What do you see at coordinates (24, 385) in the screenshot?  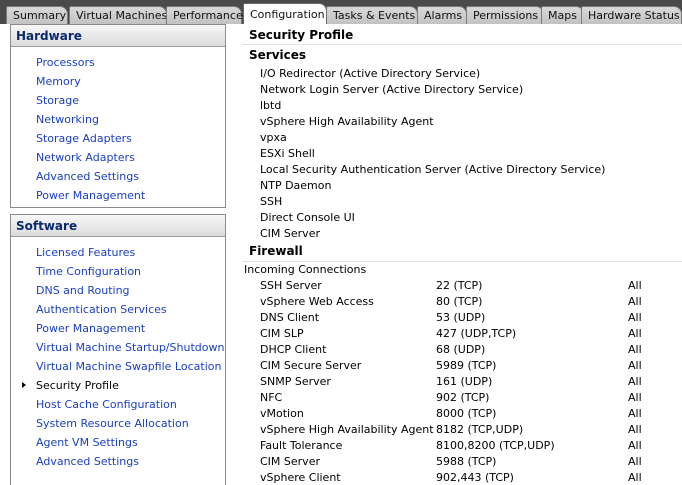 I see `selected-arrow-icon` at bounding box center [24, 385].